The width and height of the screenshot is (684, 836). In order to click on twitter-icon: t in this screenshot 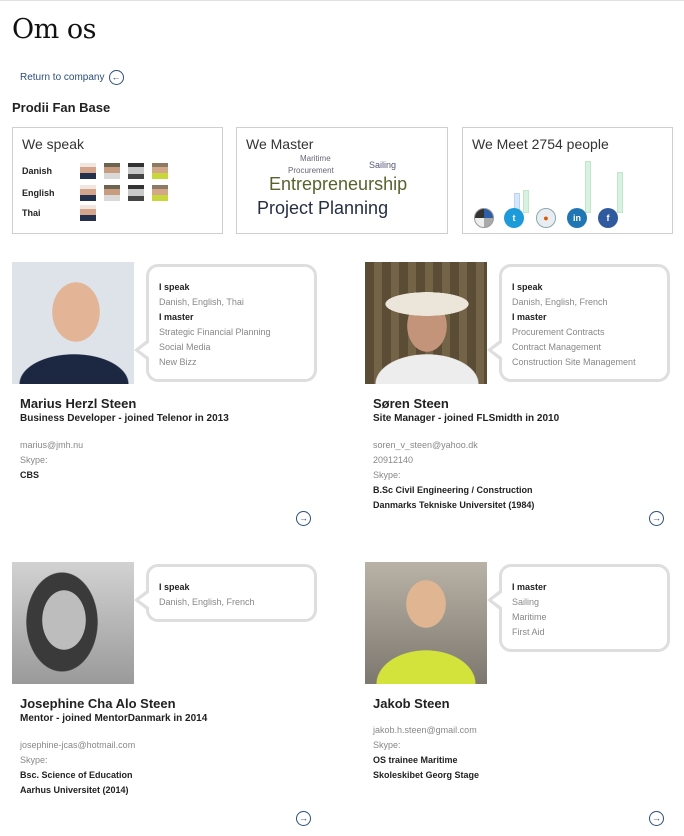, I will do `click(514, 218)`.